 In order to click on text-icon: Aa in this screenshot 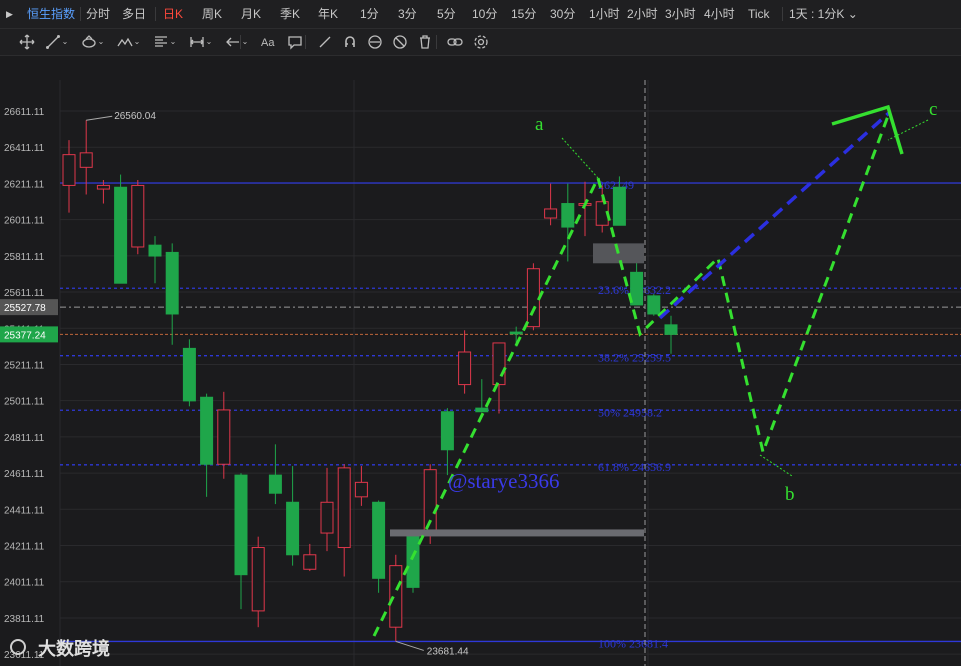, I will do `click(268, 42)`.